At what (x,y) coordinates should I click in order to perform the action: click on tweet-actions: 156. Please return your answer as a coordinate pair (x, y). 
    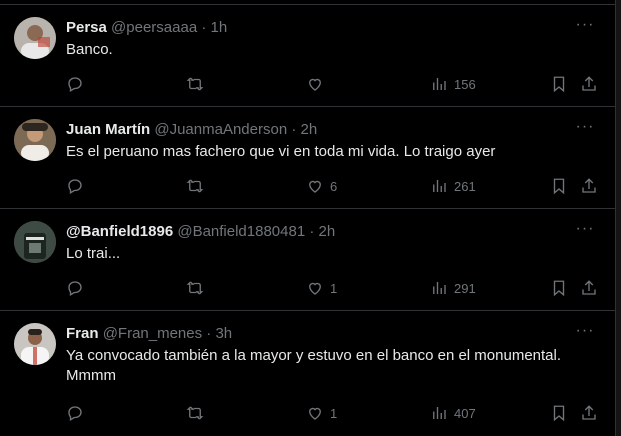
    Looking at the image, I should click on (333, 84).